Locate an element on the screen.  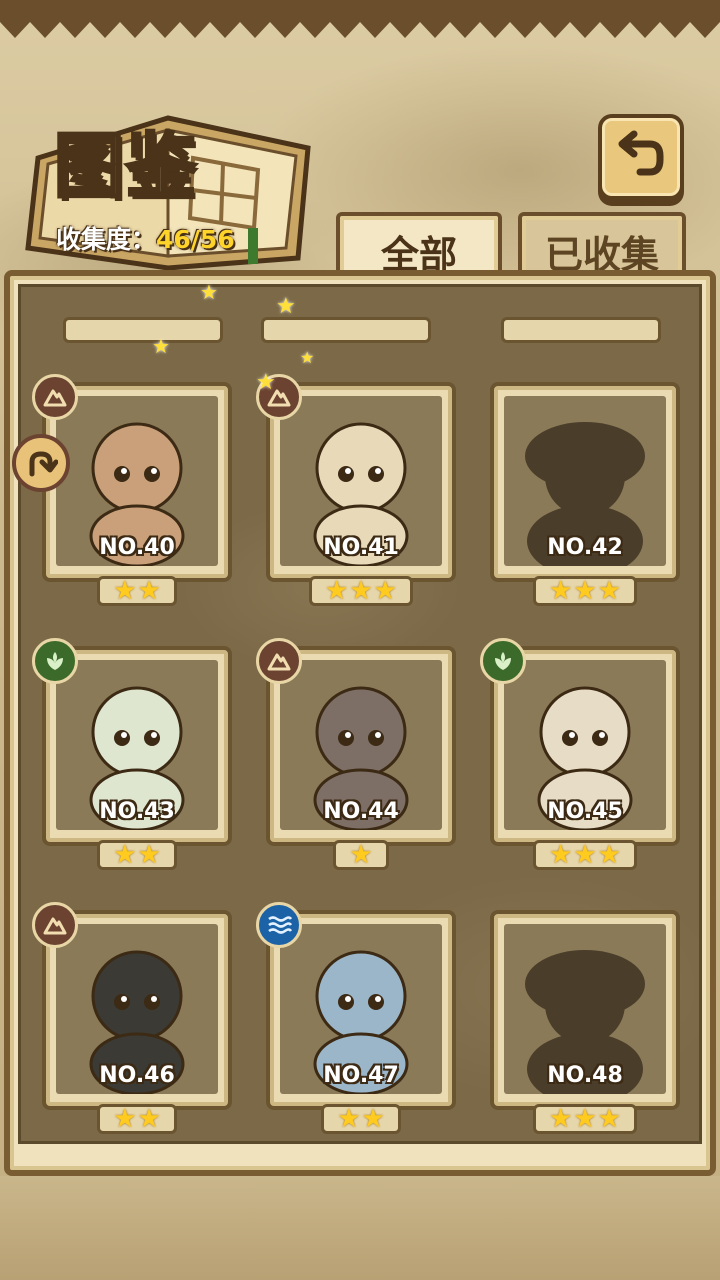
curved-arrow-icon is located at coordinates (43, 464).